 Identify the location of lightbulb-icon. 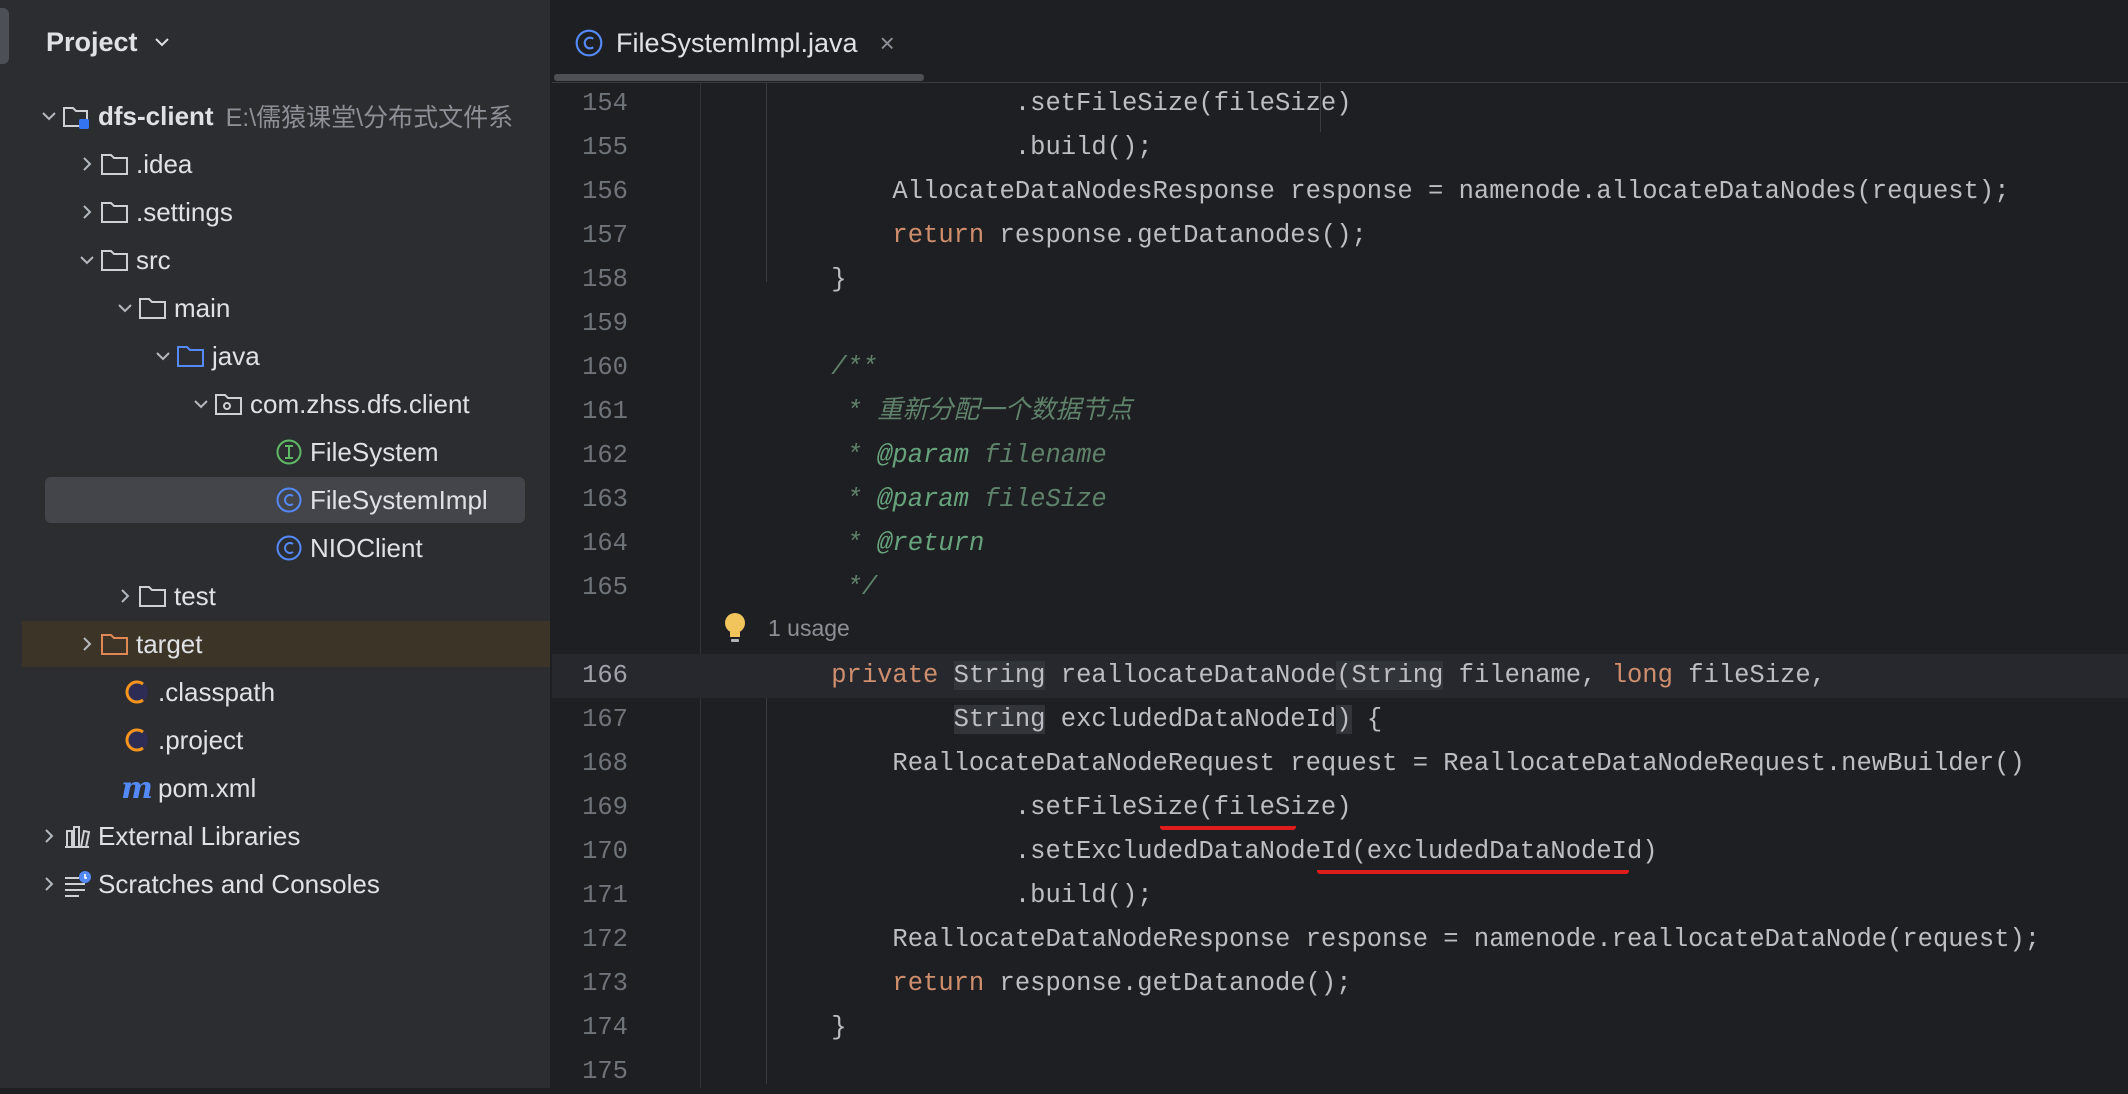
(735, 629).